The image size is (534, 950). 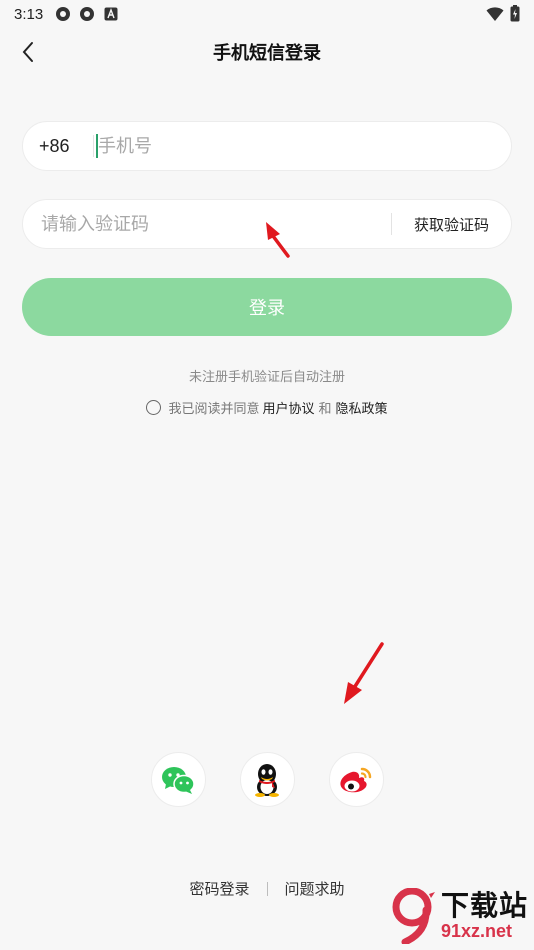 I want to click on weibo-login-button, so click(x=356, y=779).